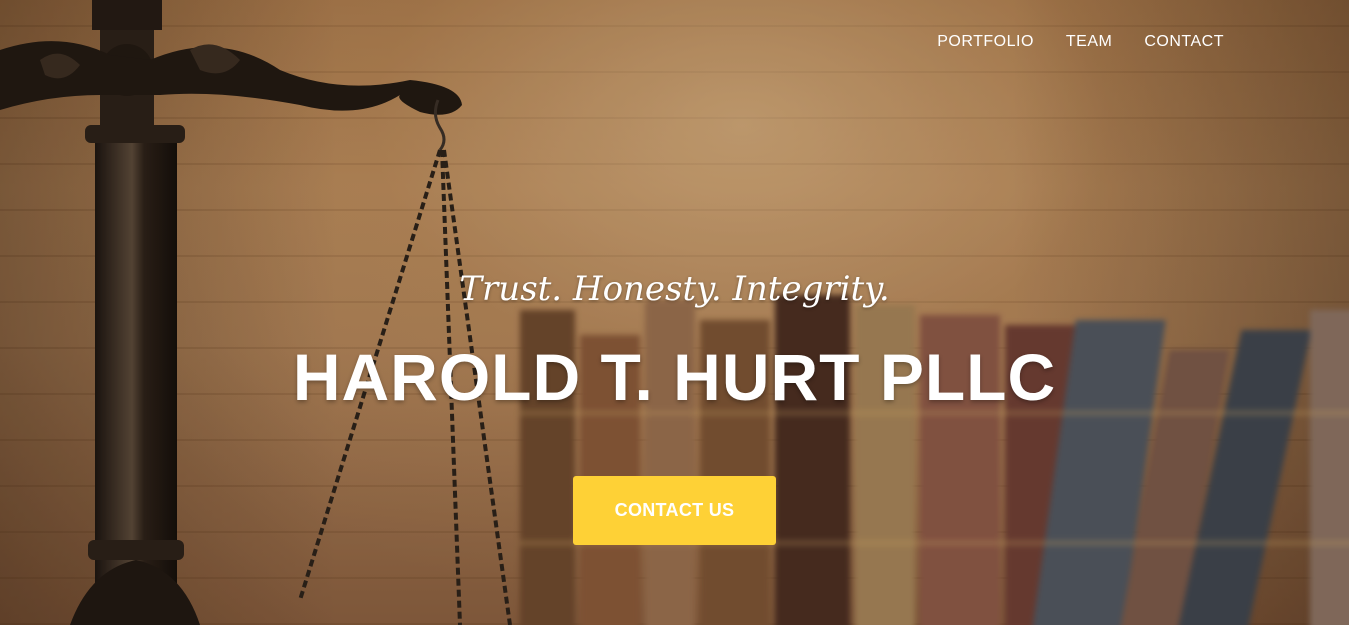 The width and height of the screenshot is (1349, 625). What do you see at coordinates (674, 377) in the screenshot?
I see `firm-name-heading: HAROLD T. HURT PLLC` at bounding box center [674, 377].